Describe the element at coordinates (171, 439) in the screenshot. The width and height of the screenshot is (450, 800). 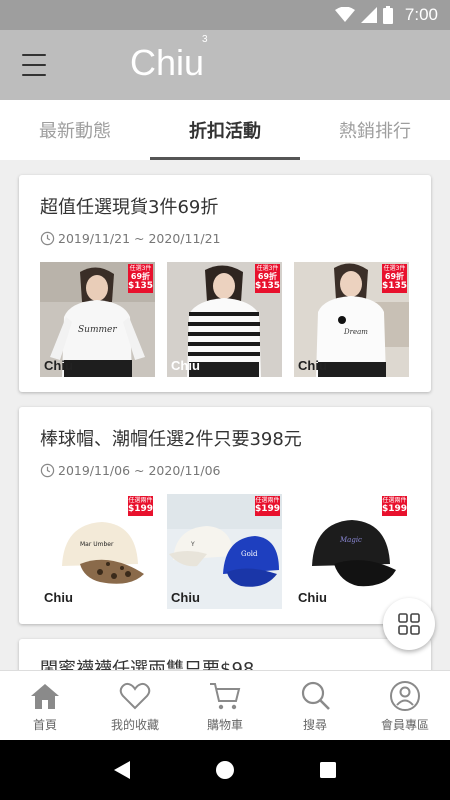
I see `promotion-title: 棒球帽、潮帽任選2件只要398元` at that location.